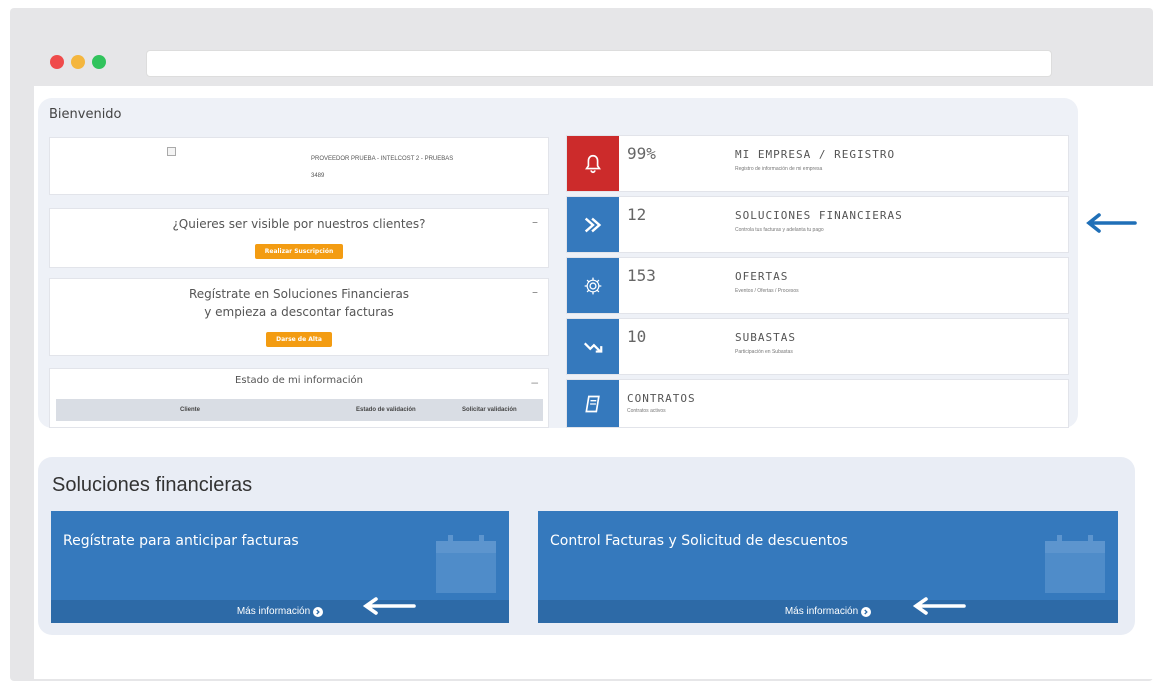 Image resolution: width=1159 pixels, height=695 pixels. Describe the element at coordinates (299, 312) in the screenshot. I see `register-line2: y empieza a descontar facturas` at that location.